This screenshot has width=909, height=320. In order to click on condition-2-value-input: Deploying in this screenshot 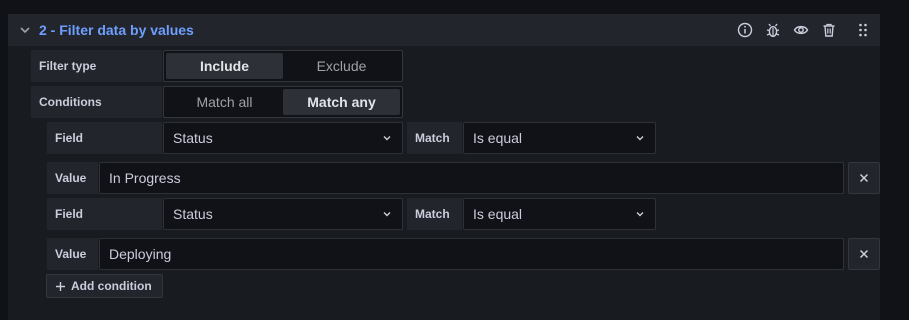, I will do `click(471, 254)`.